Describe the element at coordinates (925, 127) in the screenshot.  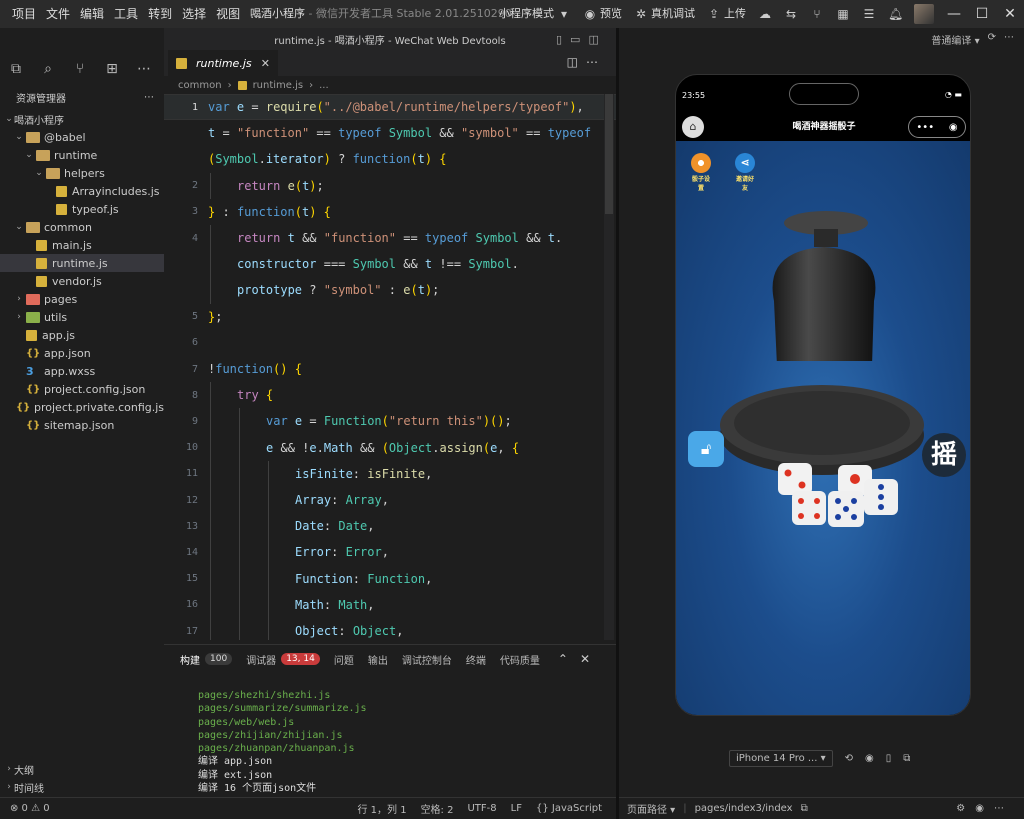
I see `more-dots-icon: •••` at that location.